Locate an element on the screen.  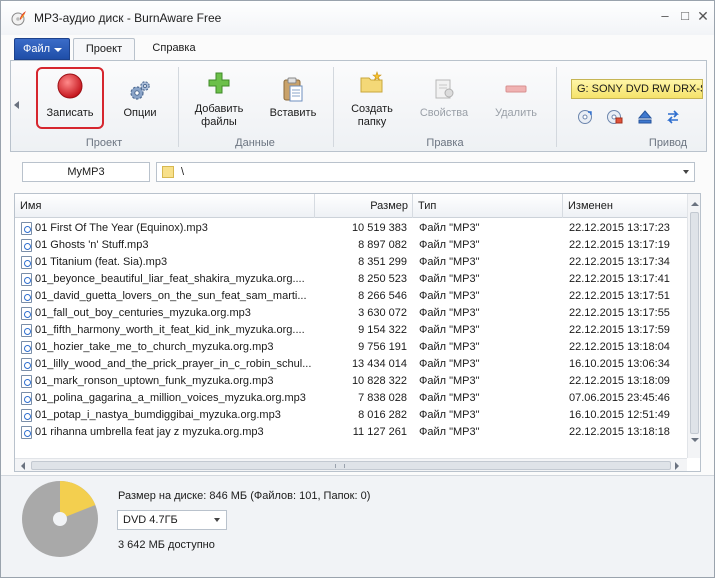
properties-button: Свойства is located at coordinates (444, 97).